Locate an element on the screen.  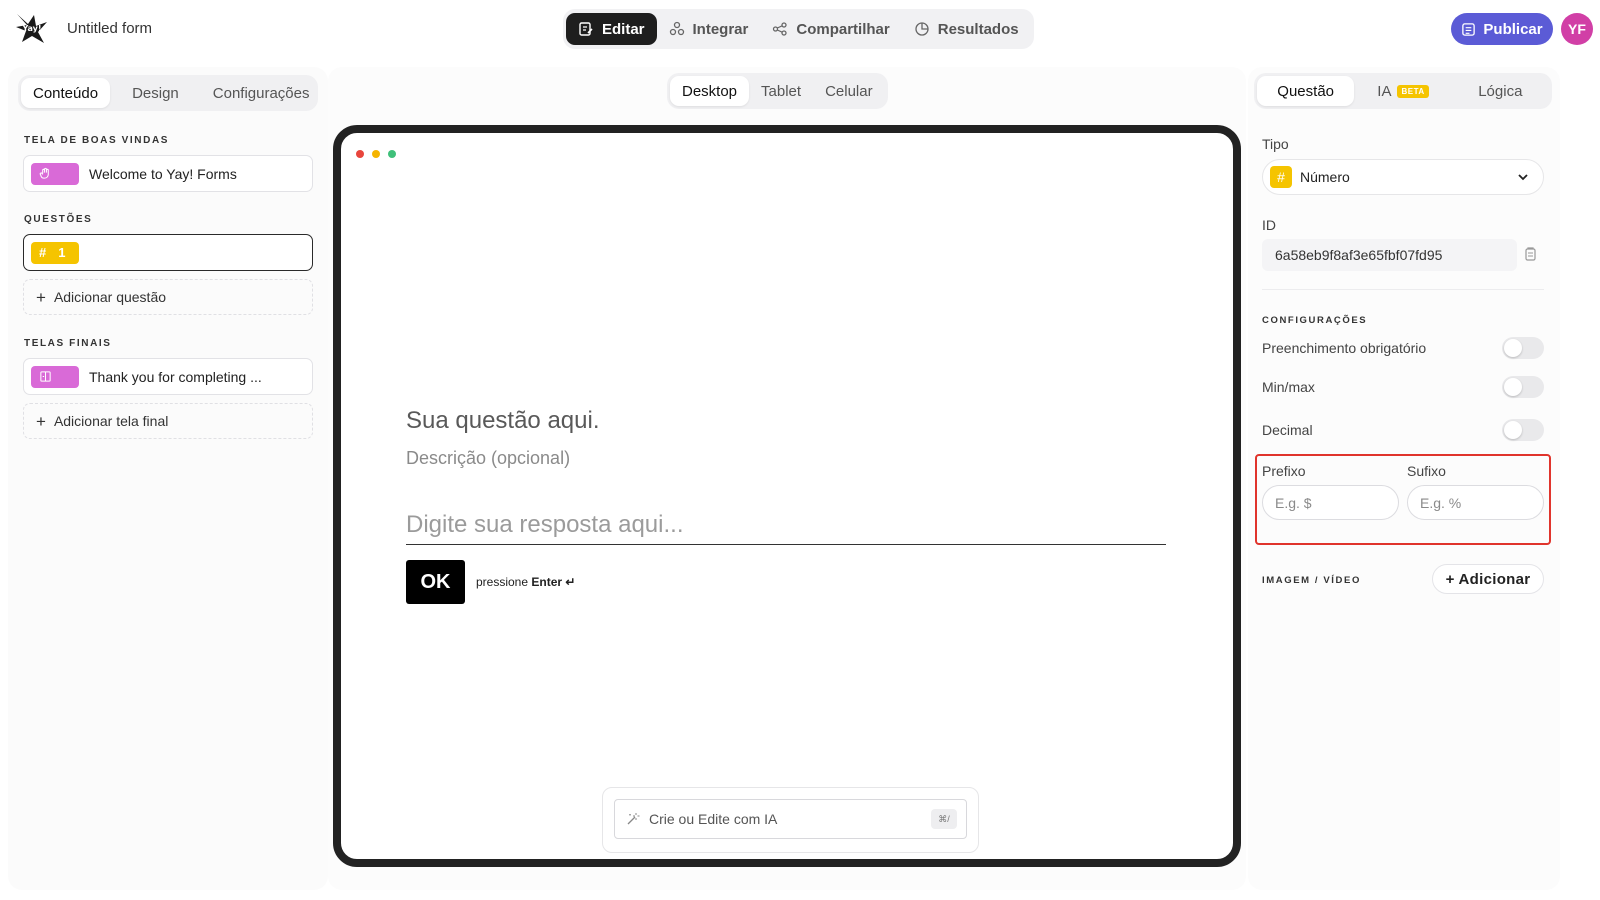
results-icon is located at coordinates (922, 29).